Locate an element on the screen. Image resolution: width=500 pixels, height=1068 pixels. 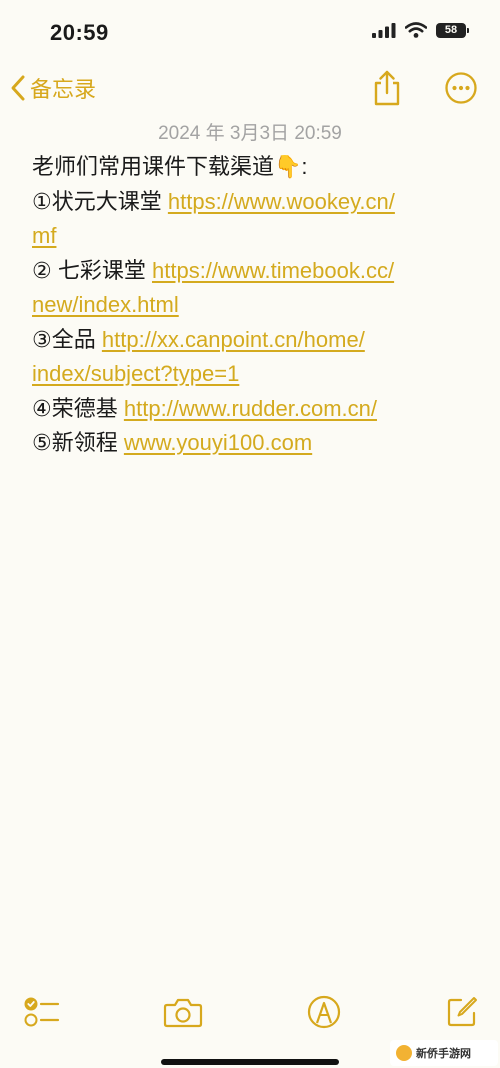
watermark-text: 新侨手游网 is located at coordinates (443, 1054).